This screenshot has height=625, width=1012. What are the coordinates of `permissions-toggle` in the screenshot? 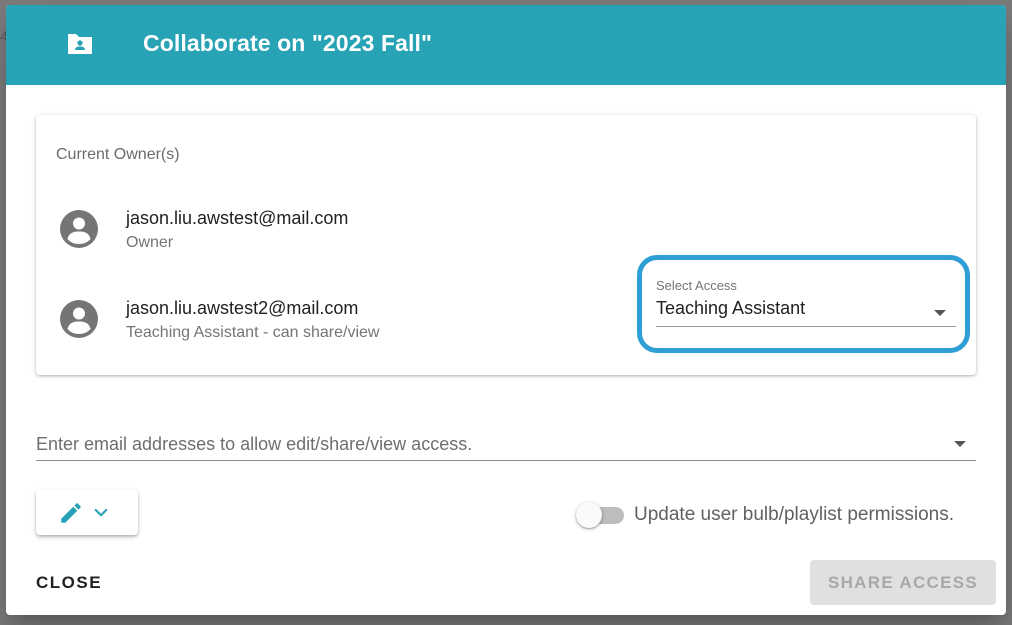 It's located at (601, 515).